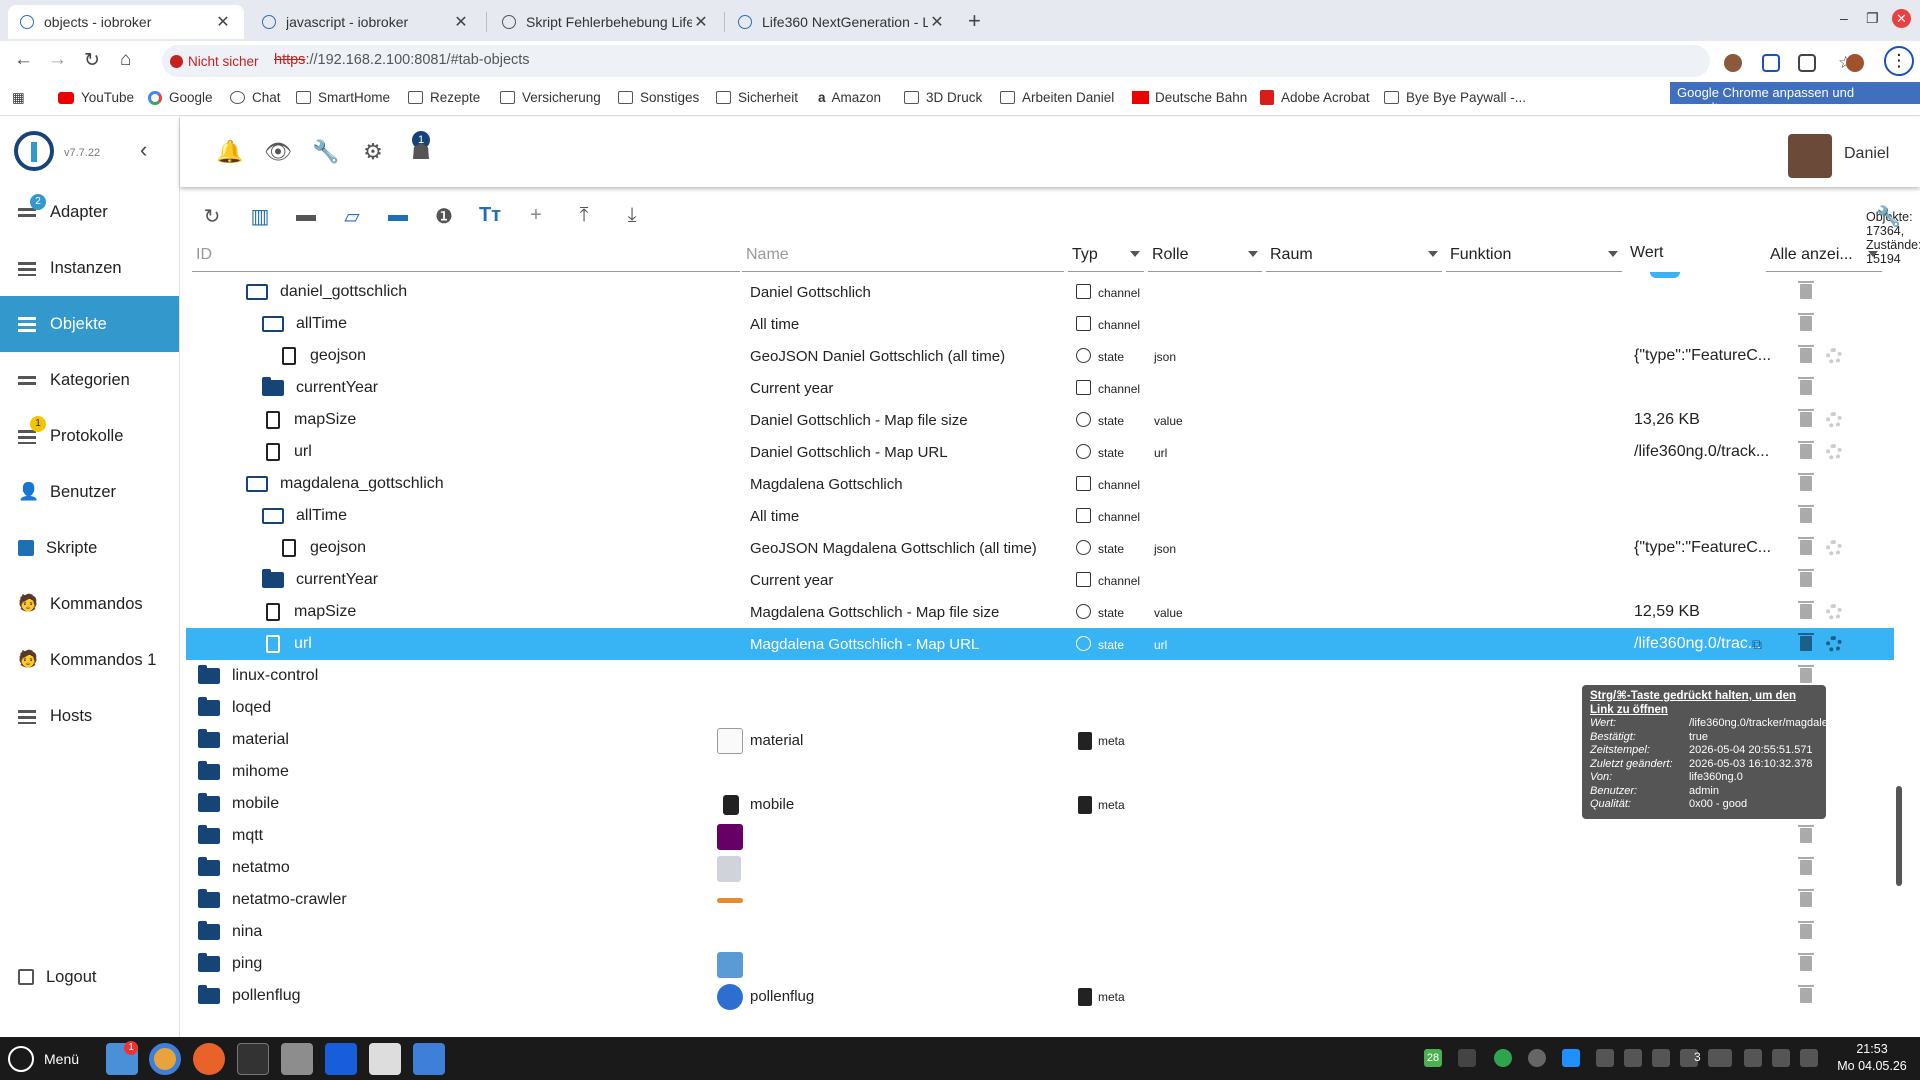 Image resolution: width=1920 pixels, height=1080 pixels. Describe the element at coordinates (903, 256) in the screenshot. I see `name-filter-input: Name` at that location.